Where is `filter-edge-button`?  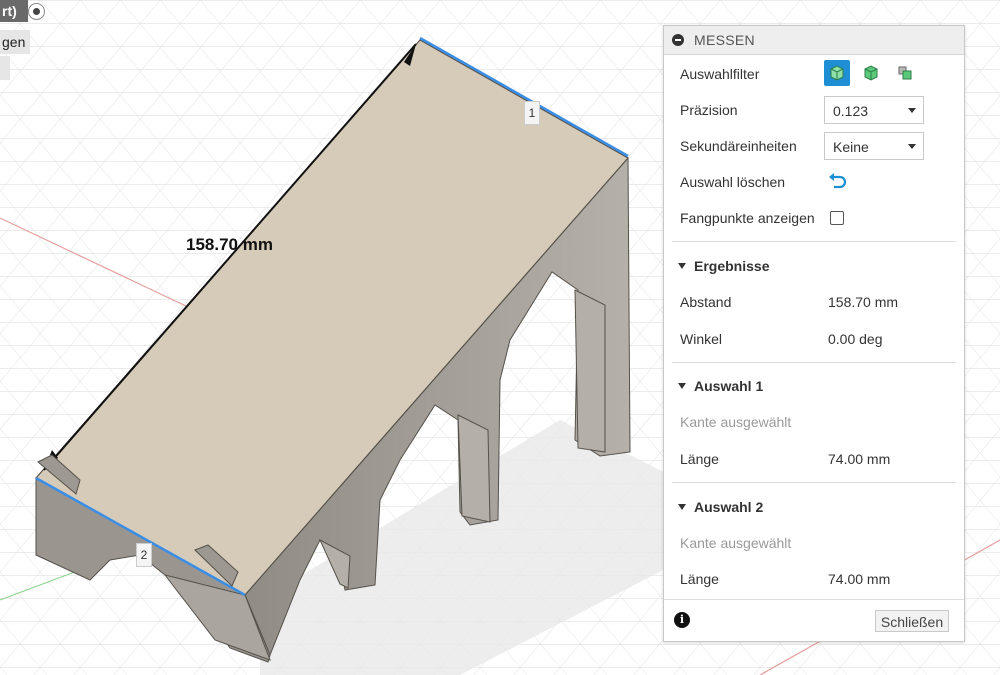
filter-edge-button is located at coordinates (905, 73).